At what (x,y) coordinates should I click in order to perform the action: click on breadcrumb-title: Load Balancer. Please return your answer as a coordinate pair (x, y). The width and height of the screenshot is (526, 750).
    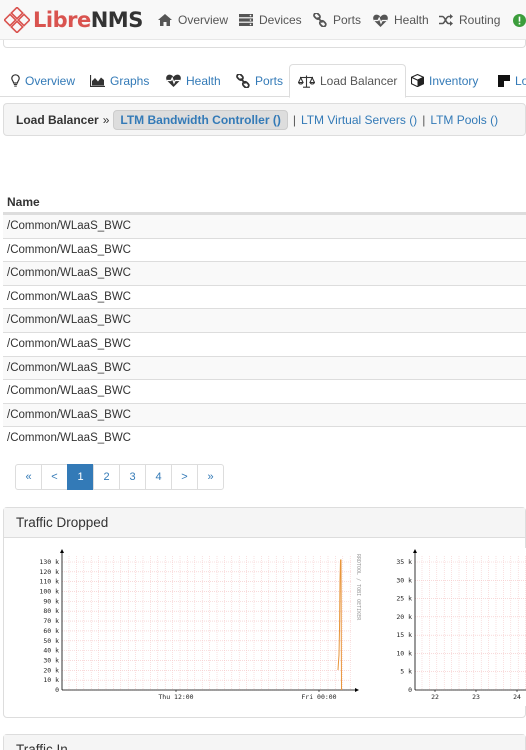
    Looking at the image, I should click on (57, 119).